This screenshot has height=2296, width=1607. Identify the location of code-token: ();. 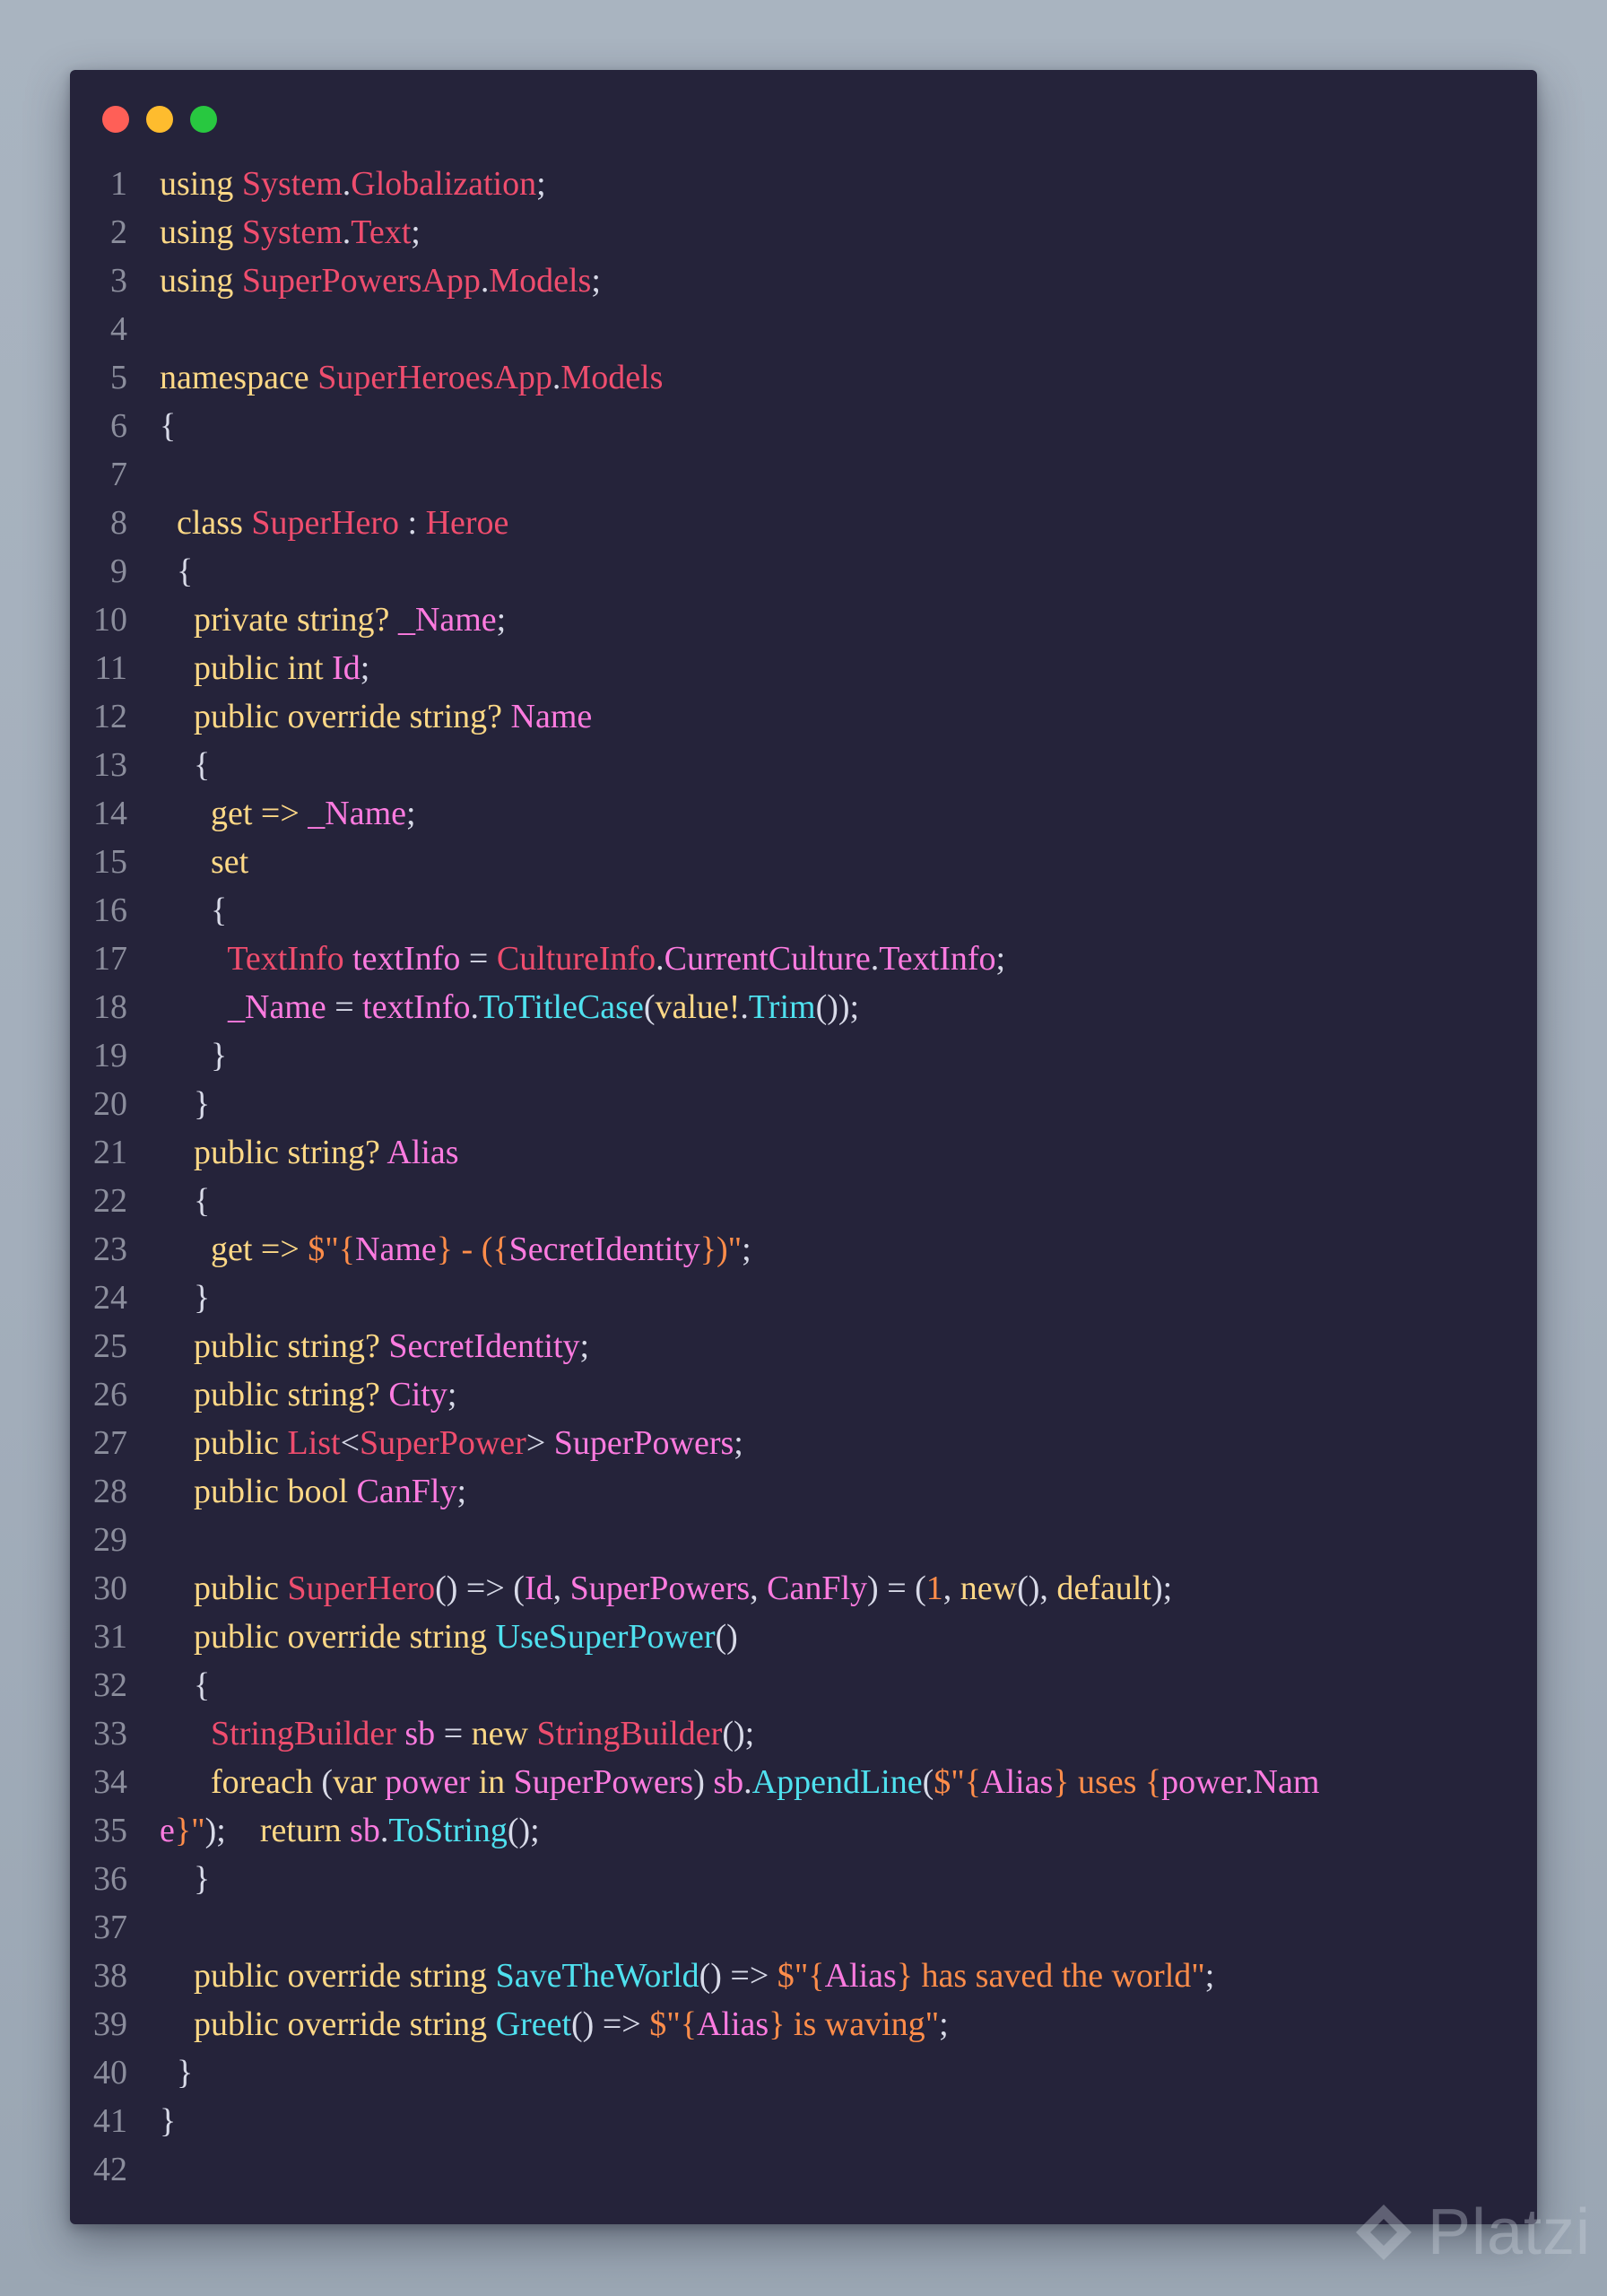
(739, 1733).